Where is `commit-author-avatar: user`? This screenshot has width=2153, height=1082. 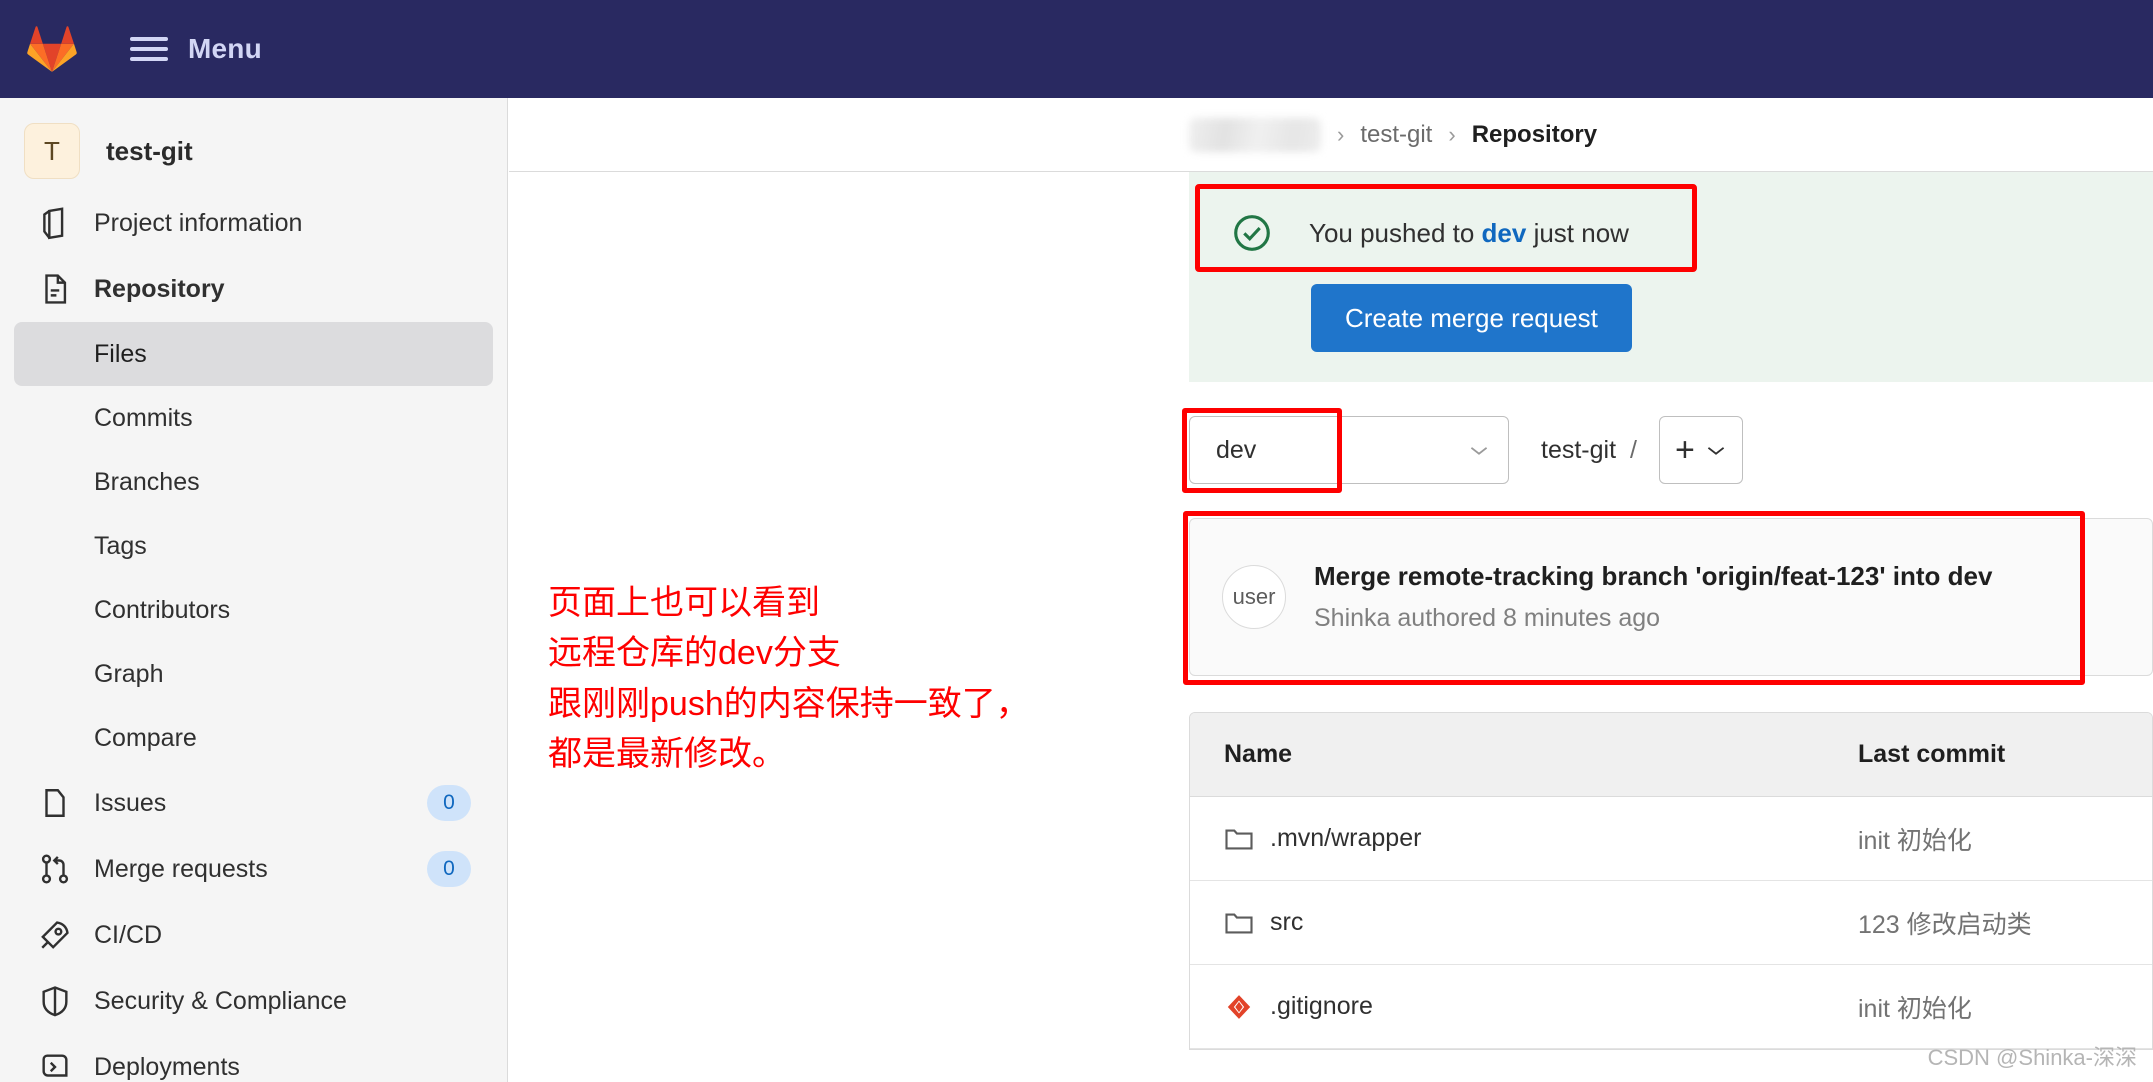 commit-author-avatar: user is located at coordinates (1254, 597).